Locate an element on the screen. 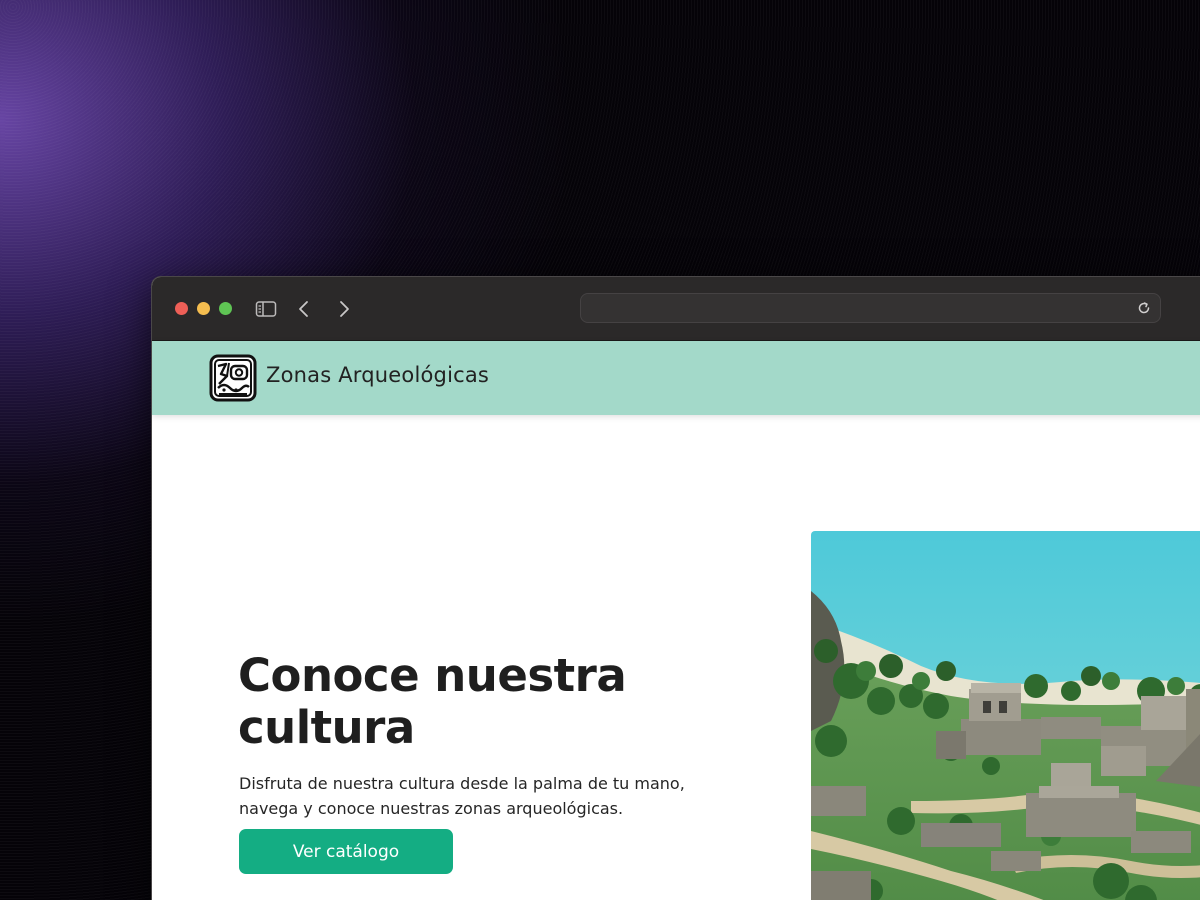 The height and width of the screenshot is (900, 1200). hero-title: Conoce nuestra cultura is located at coordinates (432, 701).